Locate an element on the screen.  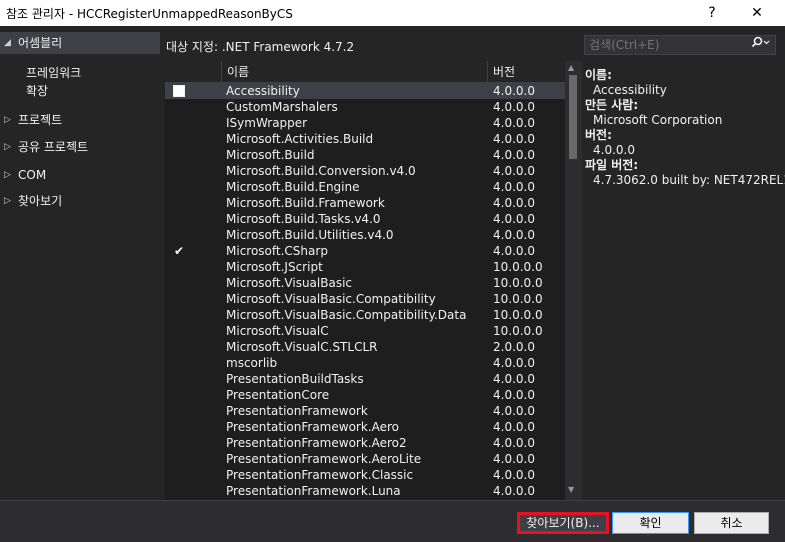
detail-name-value: Accessibility is located at coordinates (630, 90).